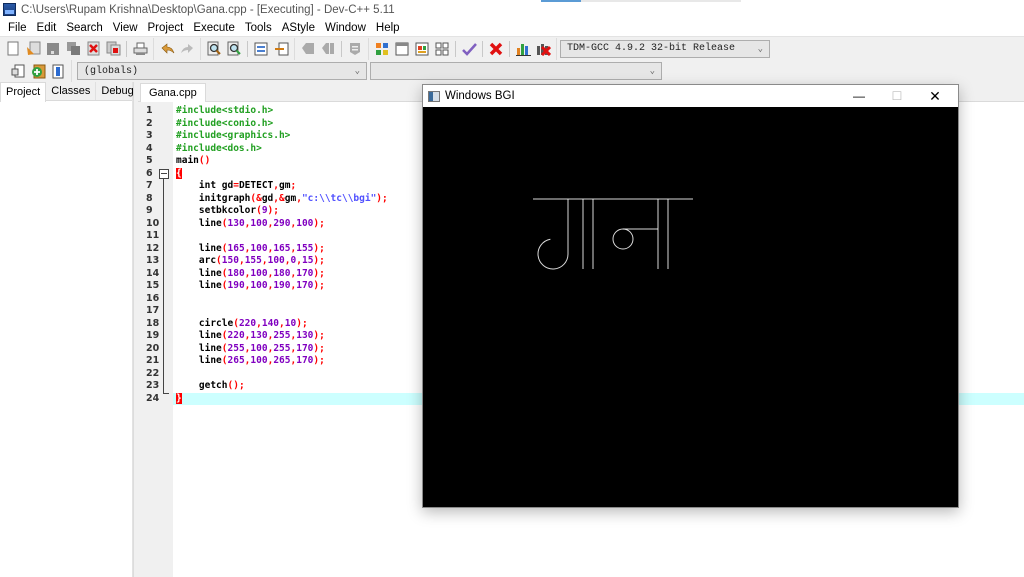 The width and height of the screenshot is (1024, 577). What do you see at coordinates (149, 110) in the screenshot?
I see `line-number: 1` at bounding box center [149, 110].